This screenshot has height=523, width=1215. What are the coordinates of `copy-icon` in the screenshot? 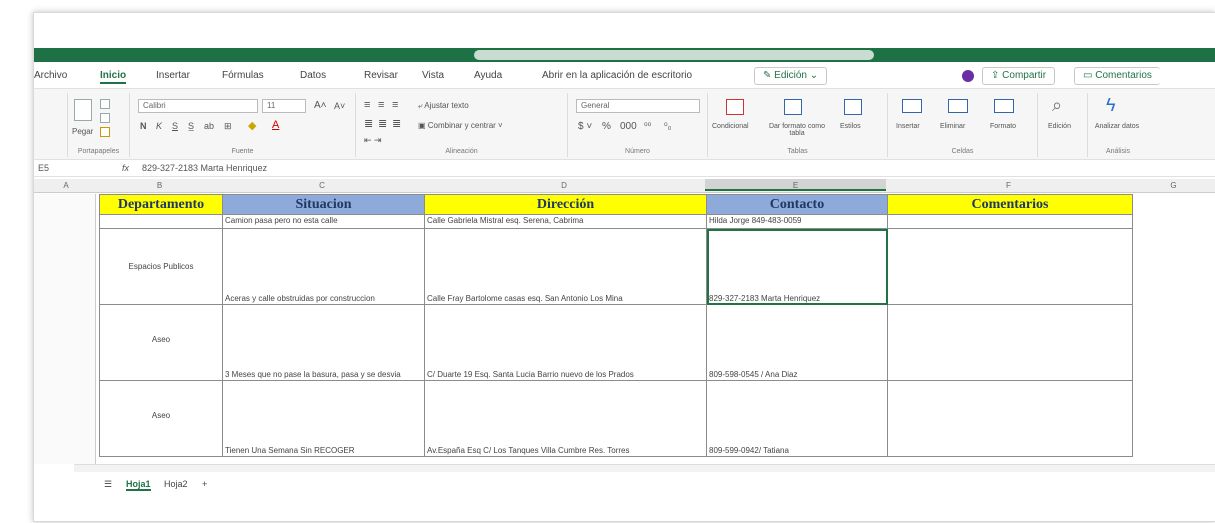 It's located at (105, 118).